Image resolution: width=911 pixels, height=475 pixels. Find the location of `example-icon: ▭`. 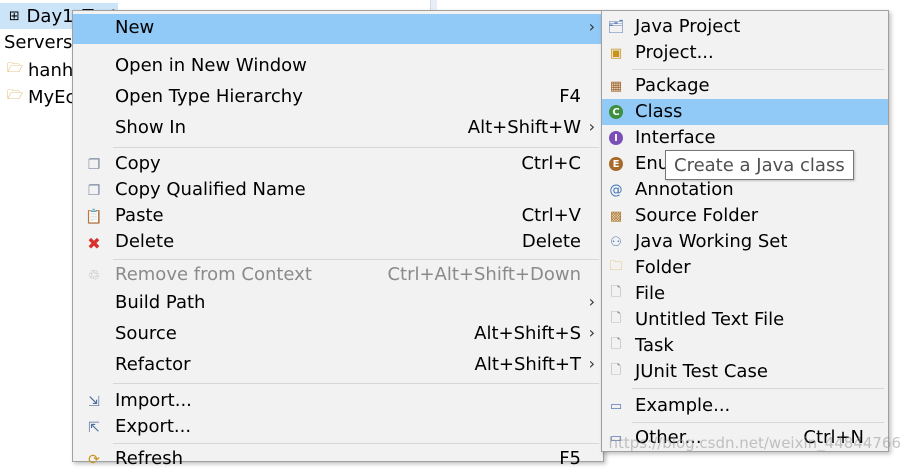

example-icon: ▭ is located at coordinates (616, 406).